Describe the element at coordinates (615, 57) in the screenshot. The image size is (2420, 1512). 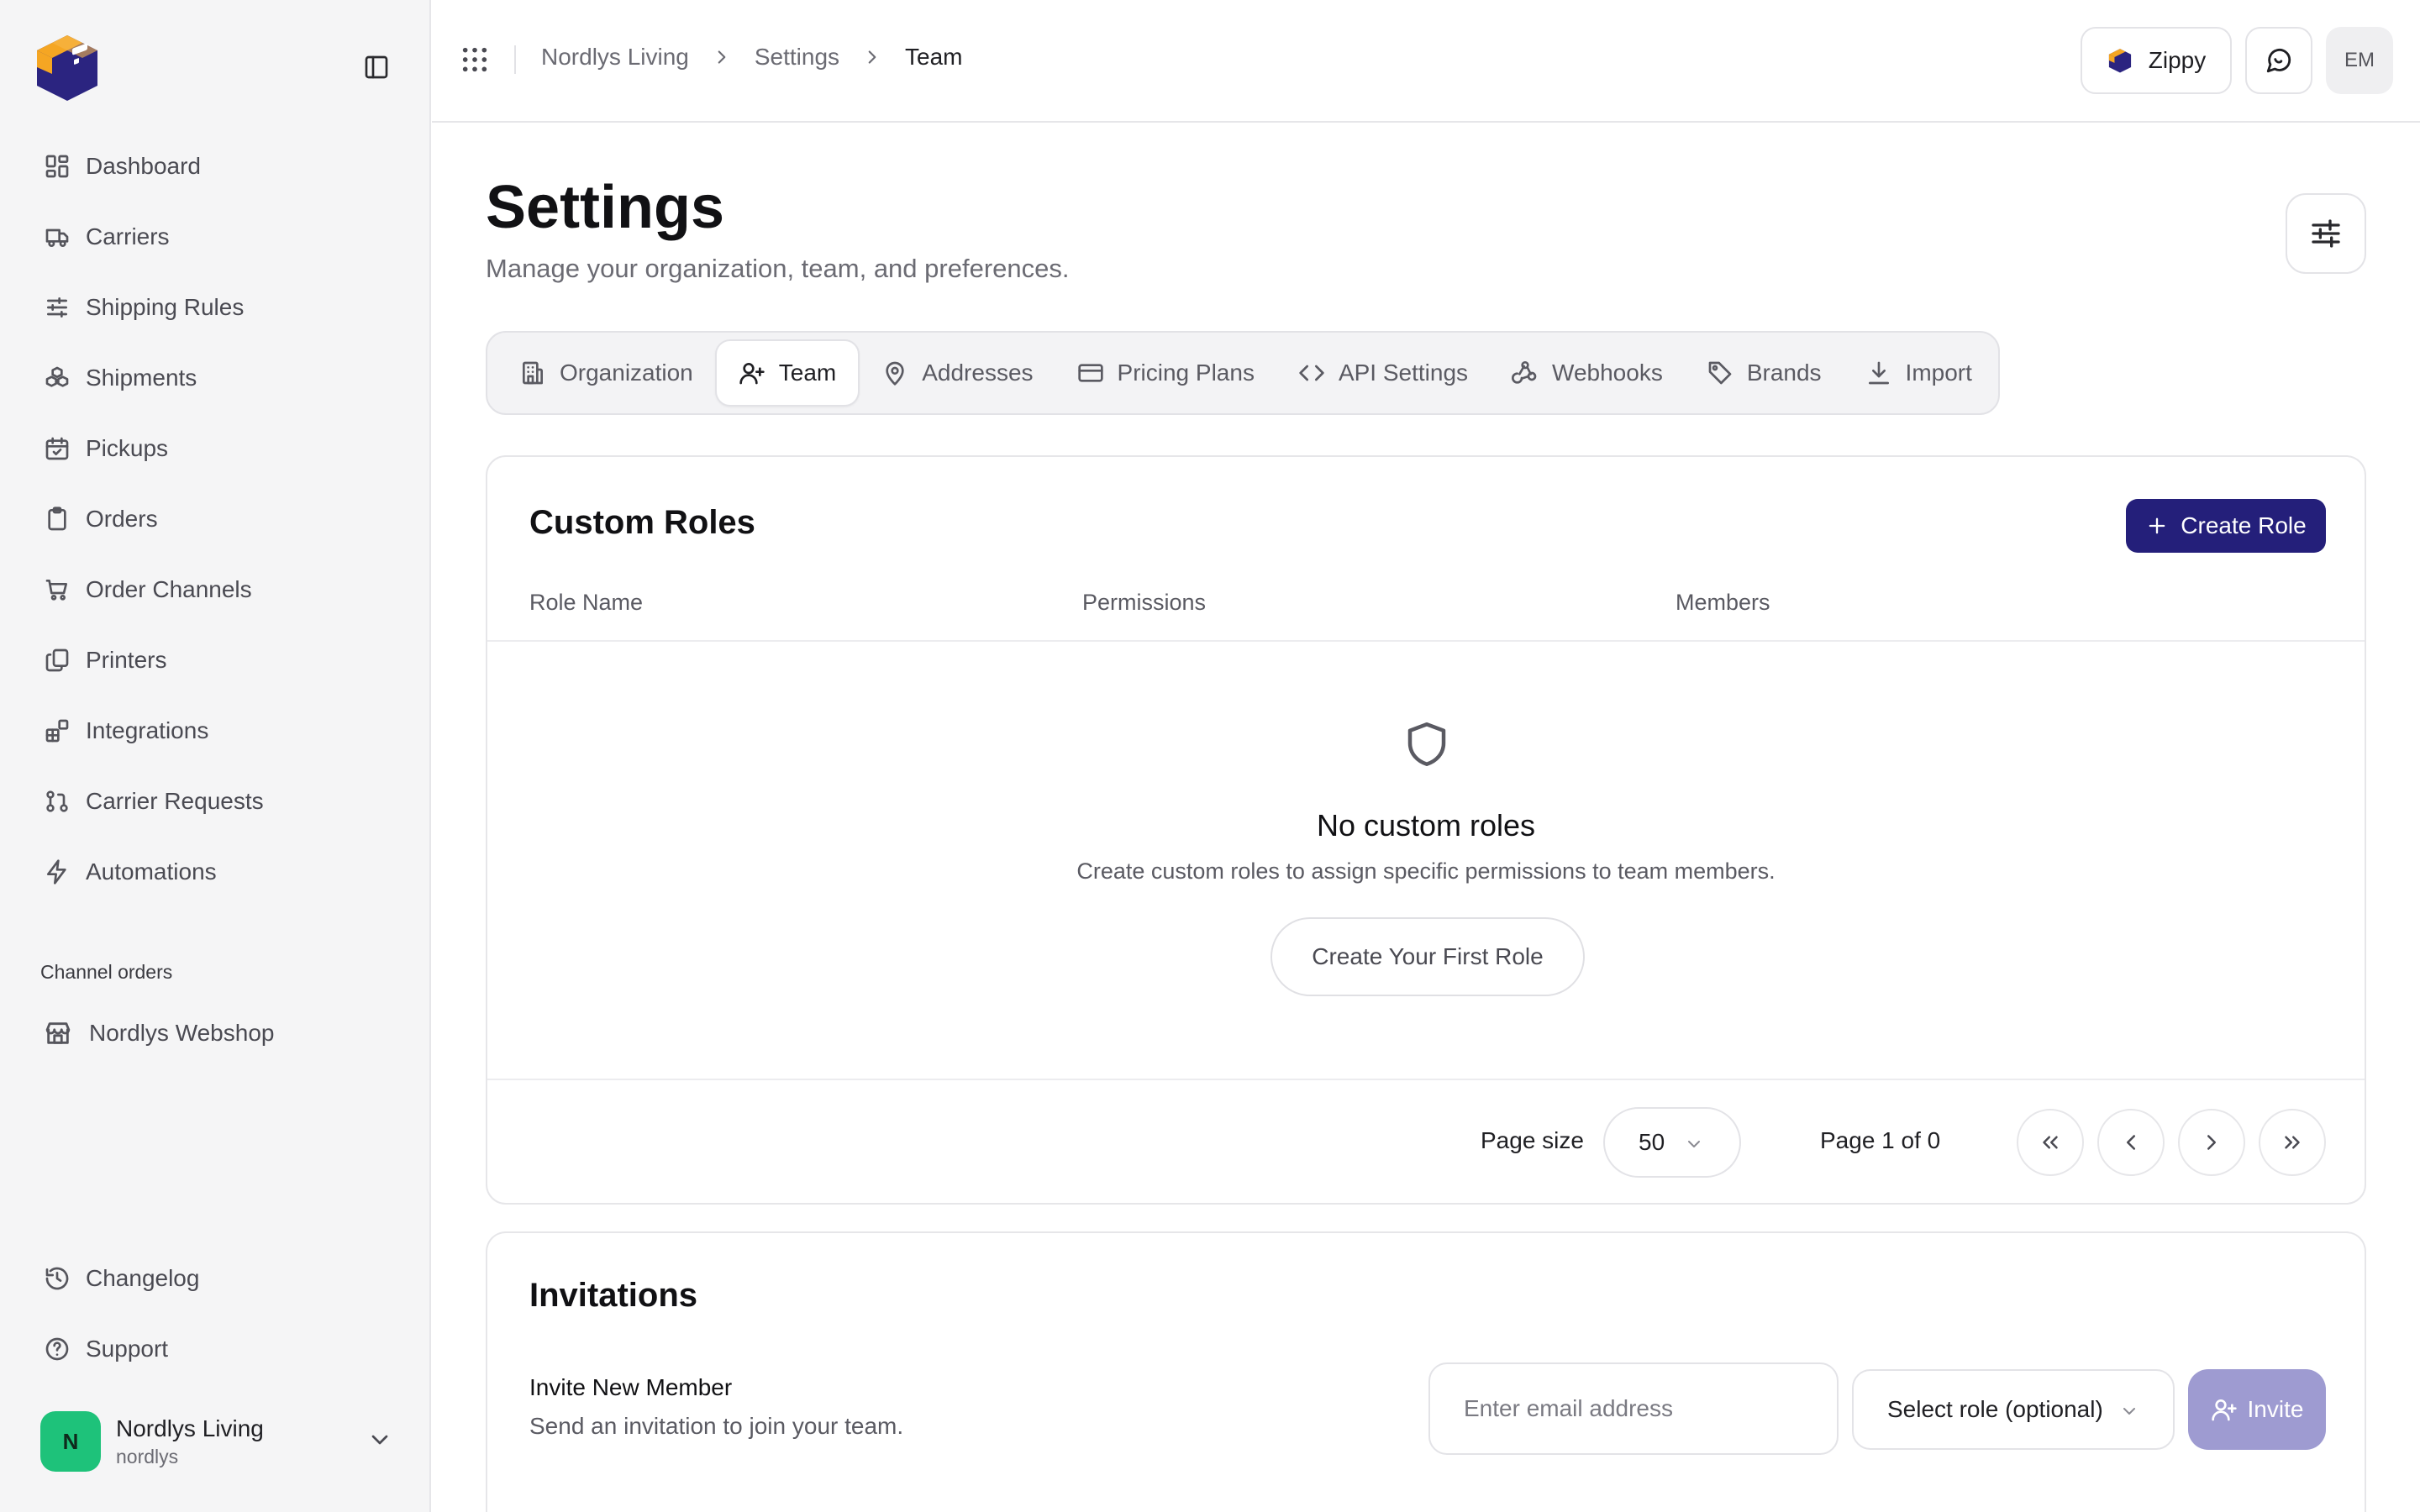
I see `breadcrumb-item-org: Nordlys Living` at that location.